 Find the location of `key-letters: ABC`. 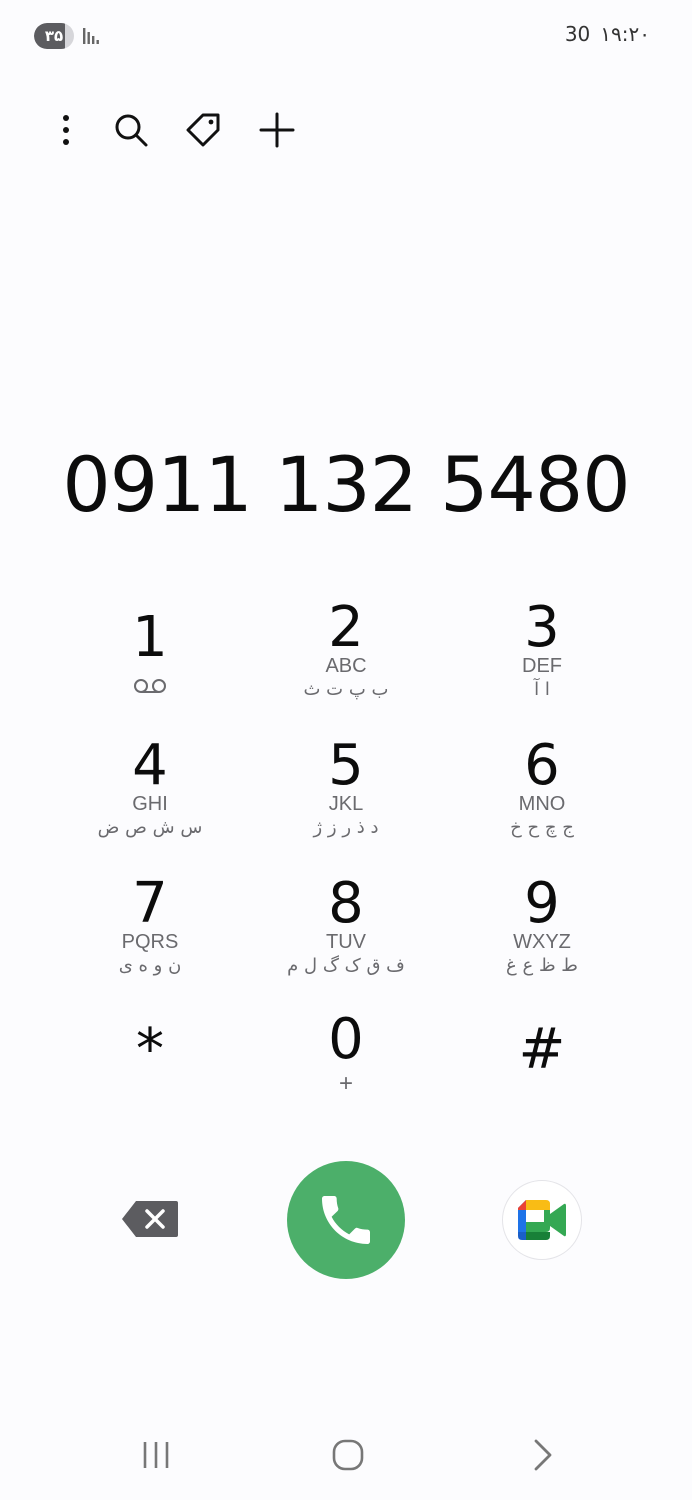

key-letters: ABC is located at coordinates (346, 666).